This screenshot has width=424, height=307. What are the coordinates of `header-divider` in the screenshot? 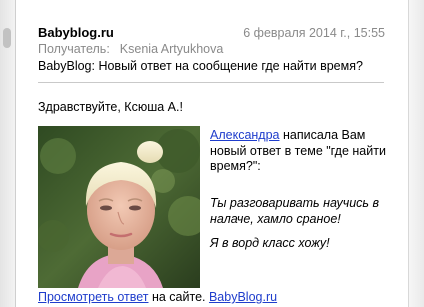 It's located at (211, 82).